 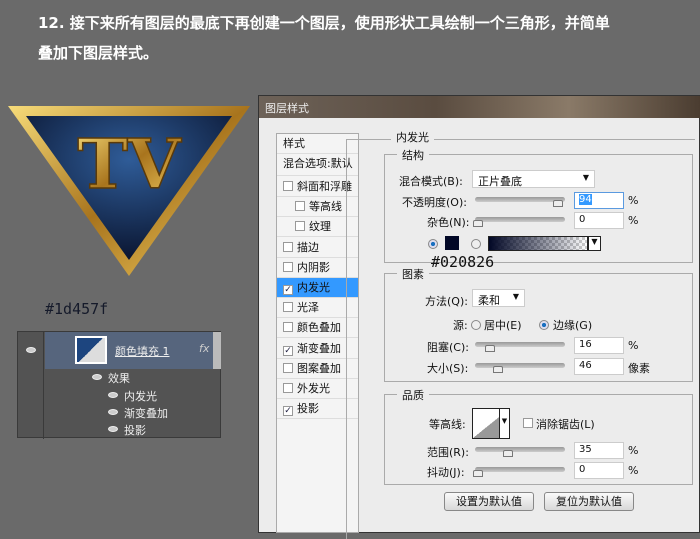 What do you see at coordinates (599, 220) in the screenshot?
I see `noise-input: 0` at bounding box center [599, 220].